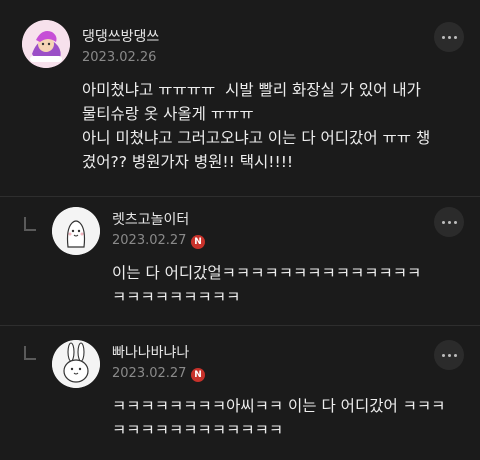 This screenshot has width=480, height=460. Describe the element at coordinates (150, 352) in the screenshot. I see `comment-author: 빠나나바냐나` at that location.